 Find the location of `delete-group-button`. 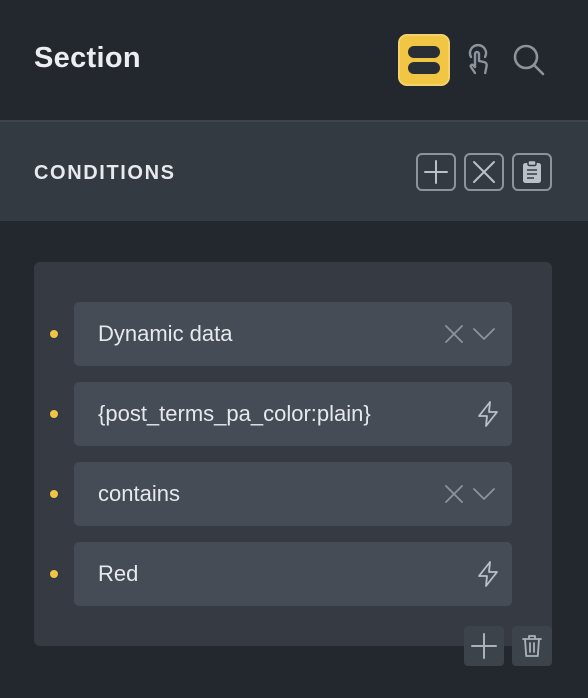

delete-group-button is located at coordinates (532, 646).